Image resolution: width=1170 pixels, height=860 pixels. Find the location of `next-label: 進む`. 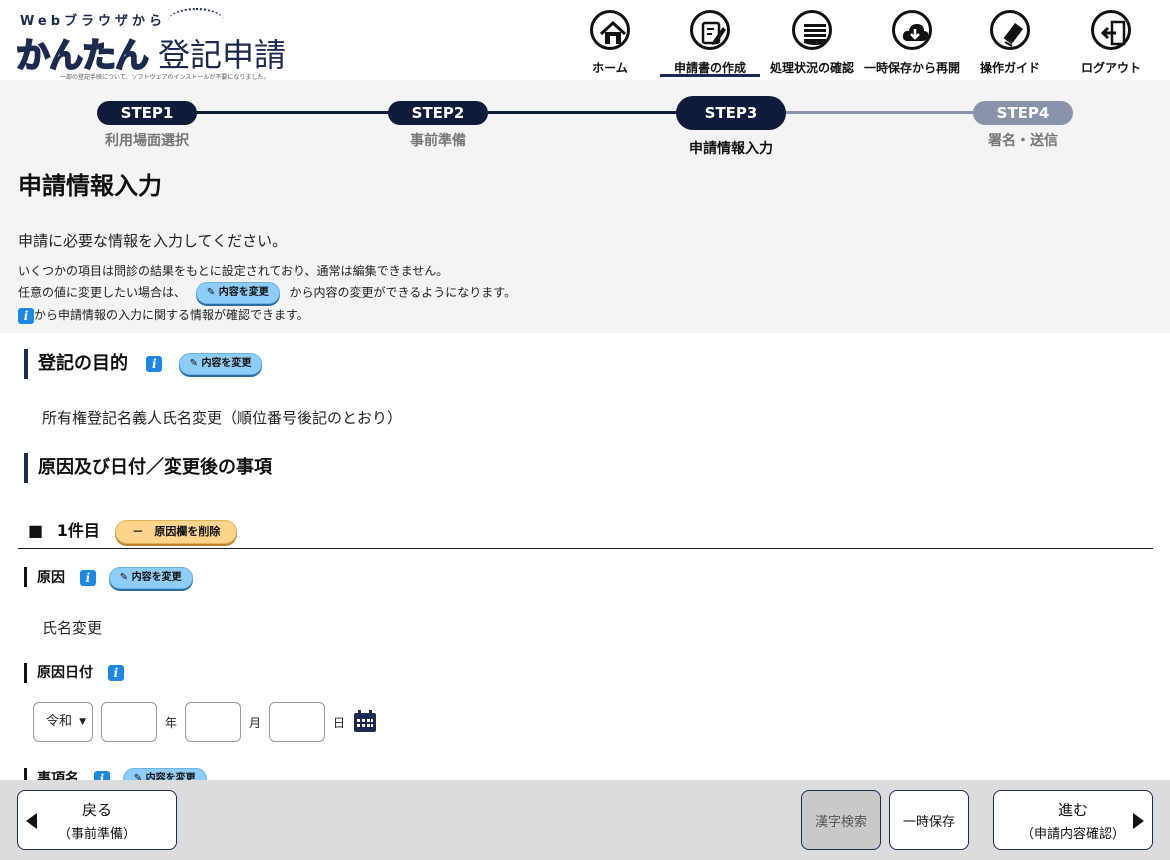

next-label: 進む is located at coordinates (1072, 810).